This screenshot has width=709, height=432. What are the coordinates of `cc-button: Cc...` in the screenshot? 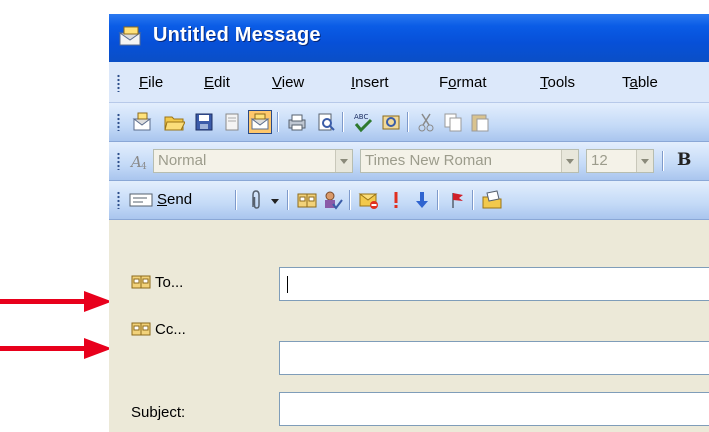 It's located at (189, 331).